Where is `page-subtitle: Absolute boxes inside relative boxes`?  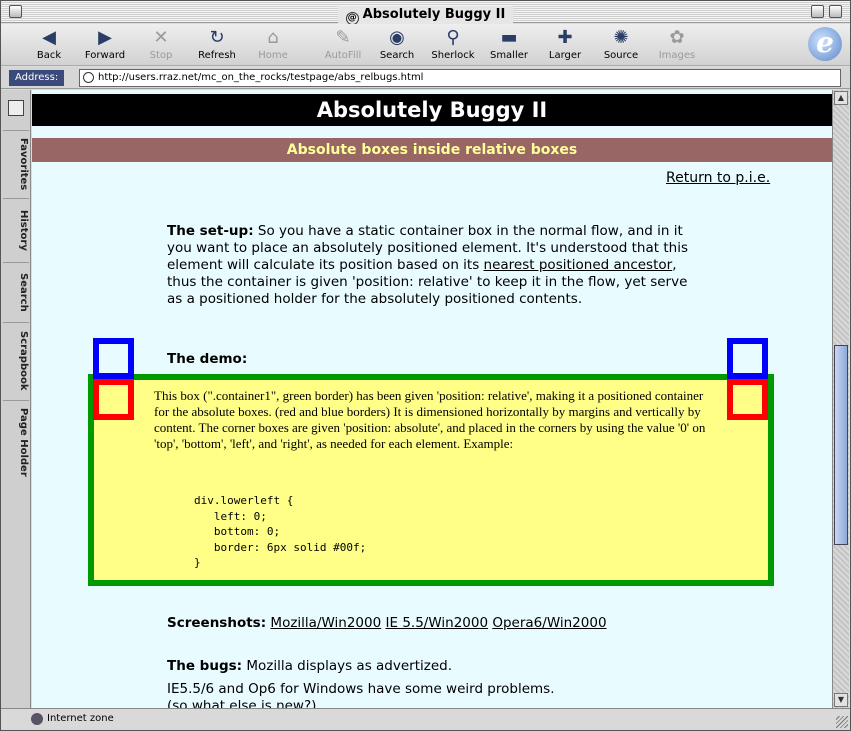 page-subtitle: Absolute boxes inside relative boxes is located at coordinates (432, 150).